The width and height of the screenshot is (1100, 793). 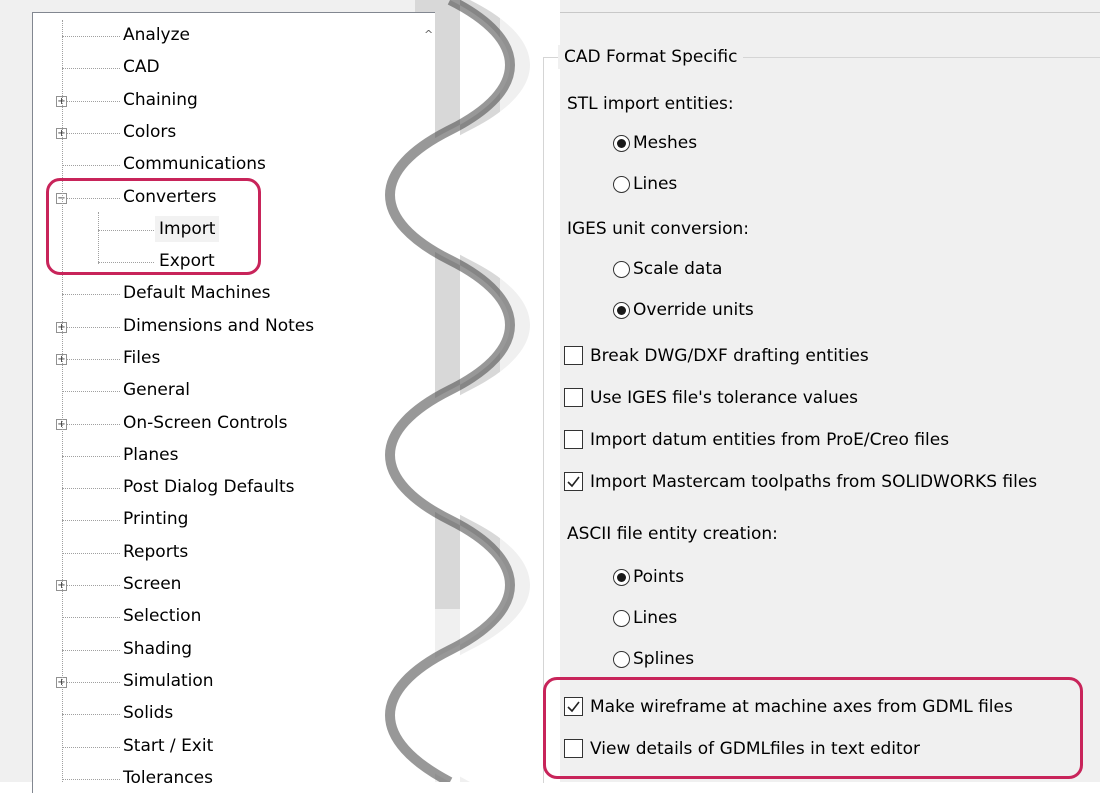 I want to click on stl-meshes-label: Meshes, so click(x=665, y=143).